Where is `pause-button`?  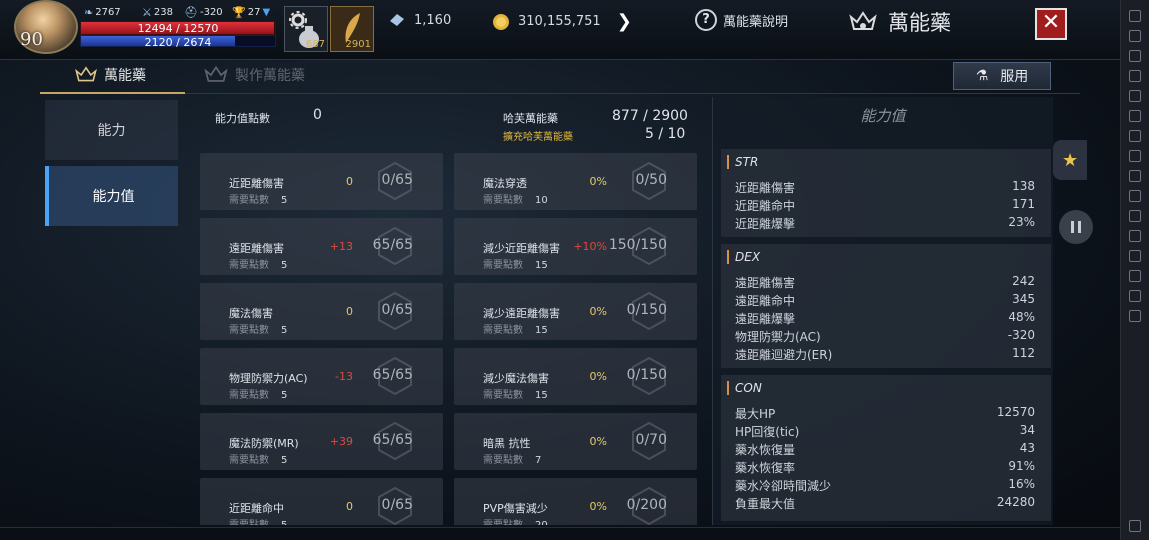
pause-button is located at coordinates (1076, 227).